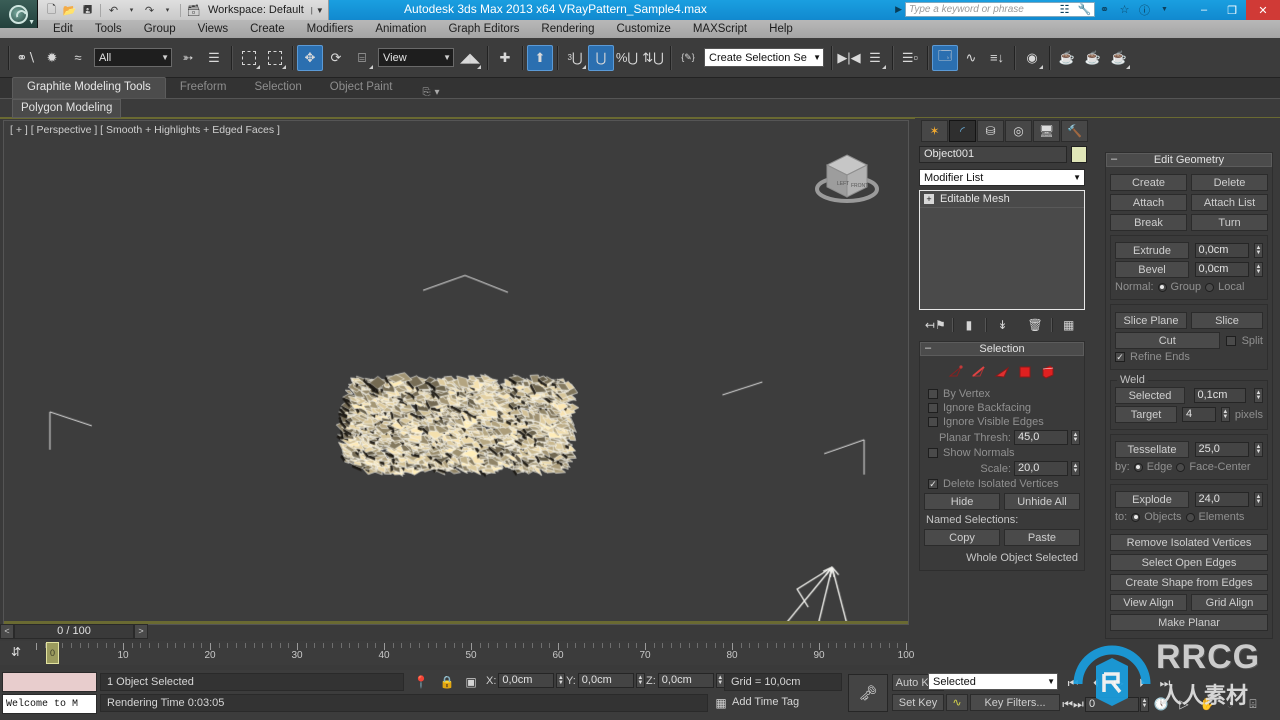 The image size is (1280, 720). Describe the element at coordinates (1189, 160) in the screenshot. I see `edit-geometry-rollout-header: – Edit Geometry` at that location.